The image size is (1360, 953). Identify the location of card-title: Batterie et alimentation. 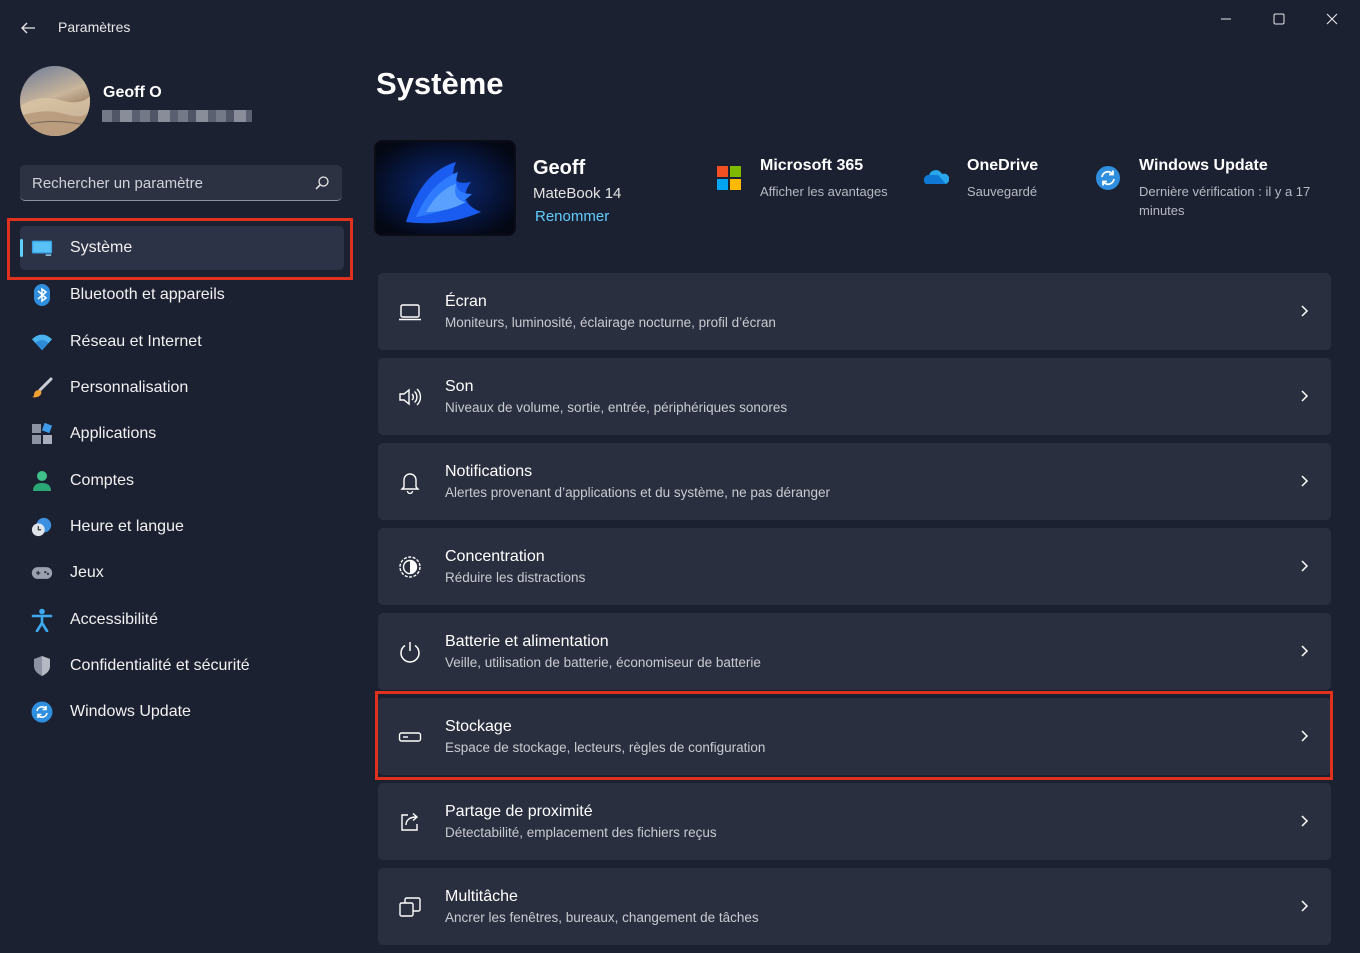
(527, 641).